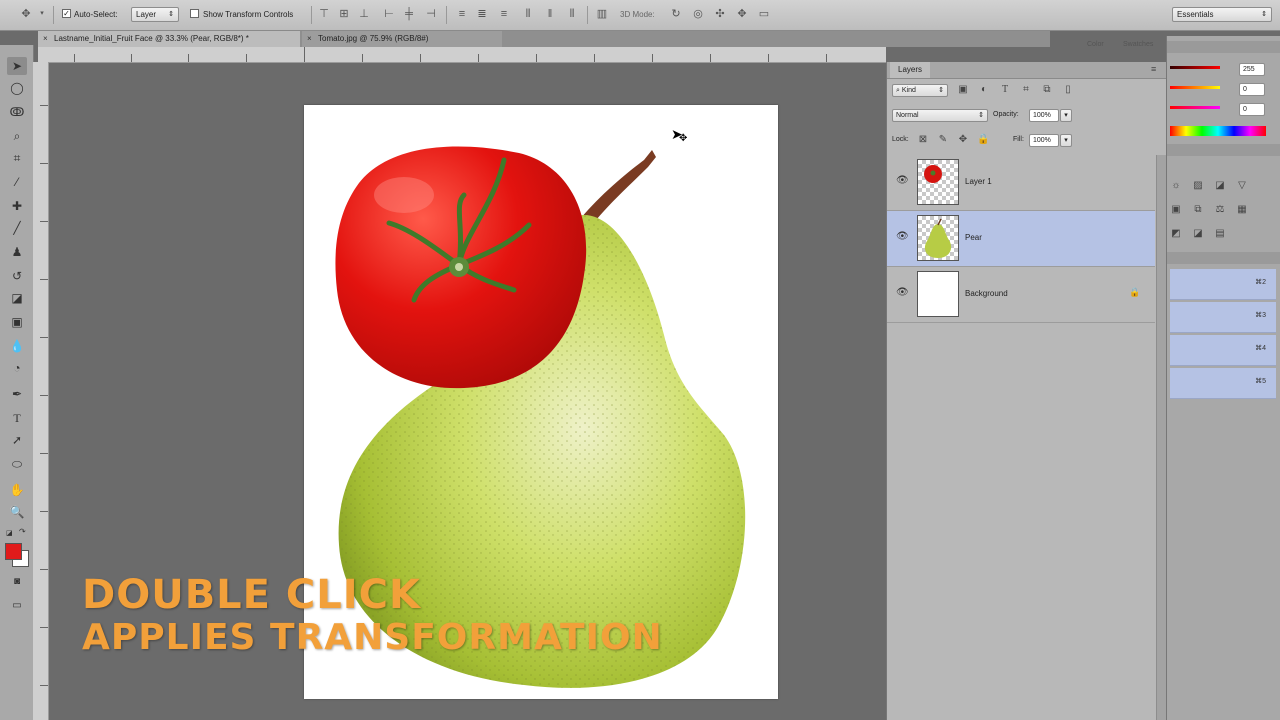  I want to click on layer-name: Layer 1, so click(978, 181).